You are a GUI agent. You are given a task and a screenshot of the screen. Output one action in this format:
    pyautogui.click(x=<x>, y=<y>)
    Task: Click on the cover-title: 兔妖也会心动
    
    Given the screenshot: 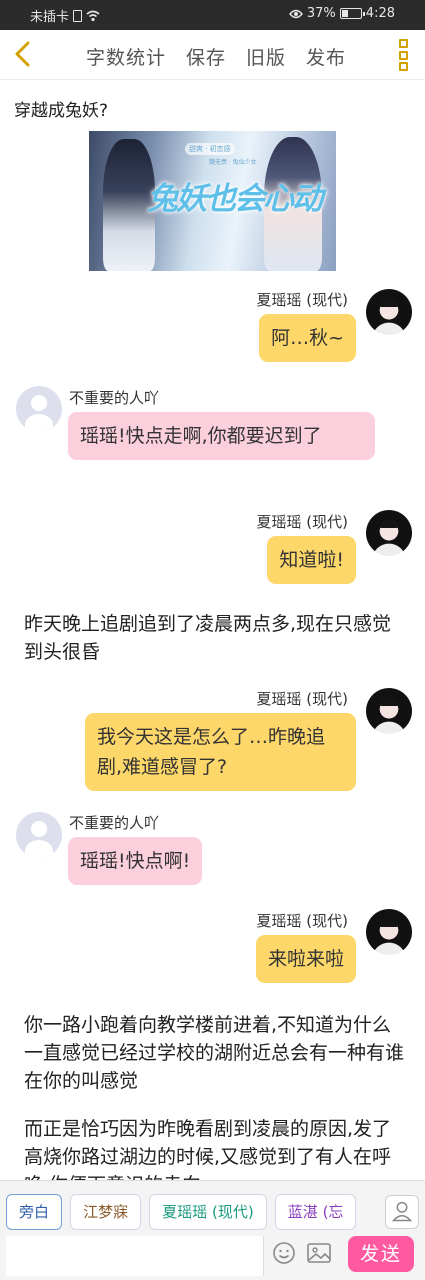 What is the action you would take?
    pyautogui.click(x=235, y=199)
    